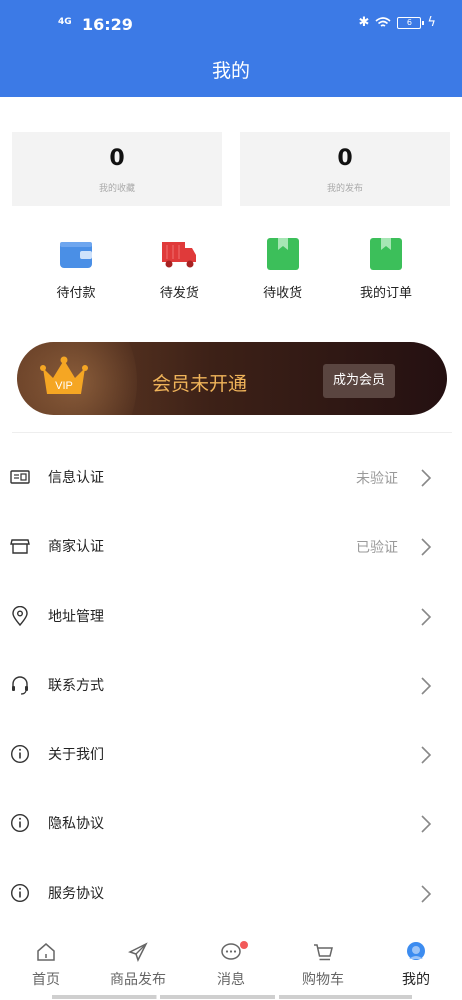  Describe the element at coordinates (323, 965) in the screenshot. I see `tab-cart: 购物车` at that location.